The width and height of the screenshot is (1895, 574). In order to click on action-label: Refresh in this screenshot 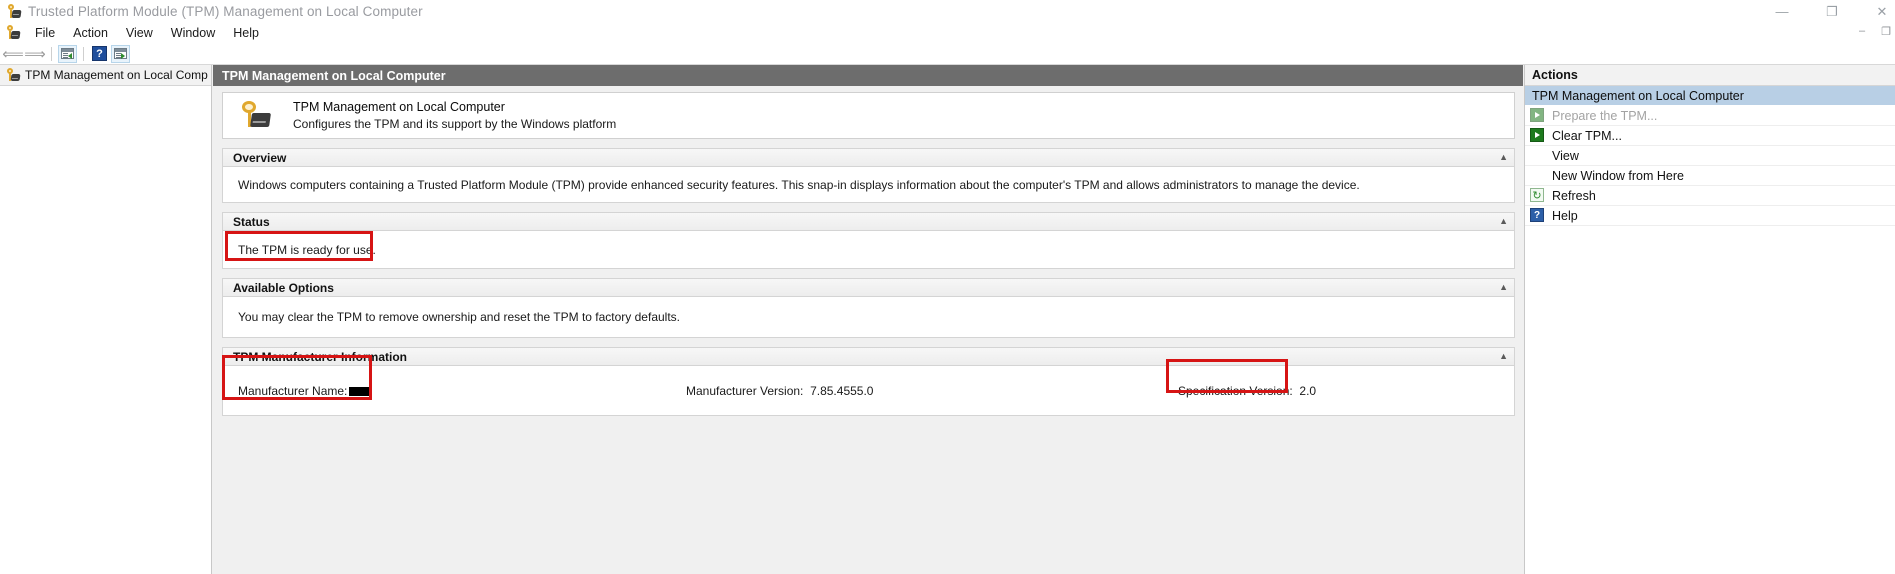, I will do `click(1574, 195)`.